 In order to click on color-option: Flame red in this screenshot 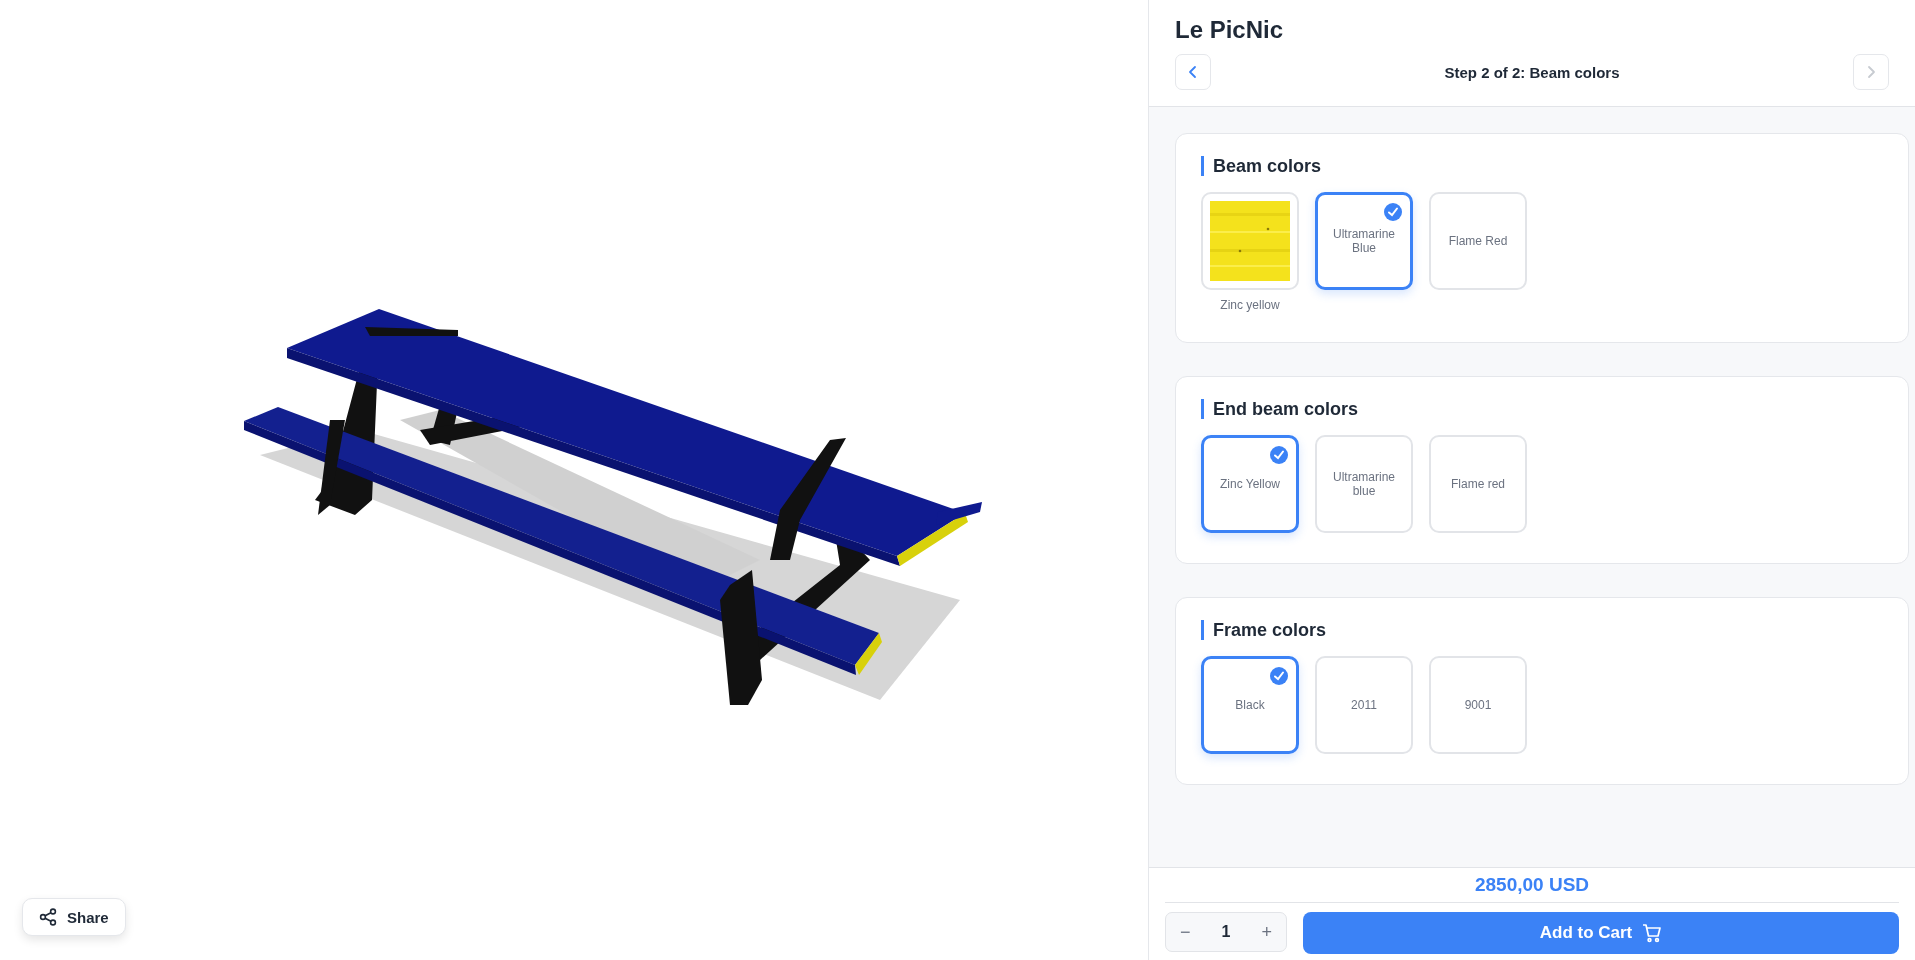, I will do `click(1478, 484)`.